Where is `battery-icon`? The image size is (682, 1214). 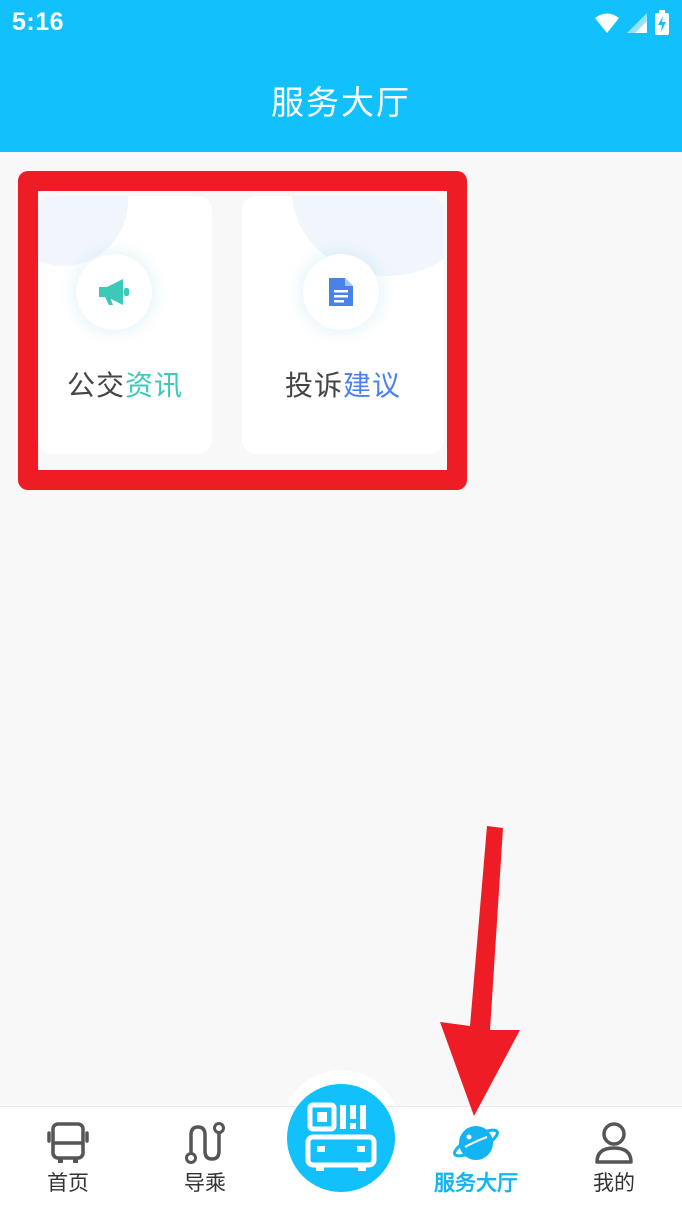
battery-icon is located at coordinates (662, 22).